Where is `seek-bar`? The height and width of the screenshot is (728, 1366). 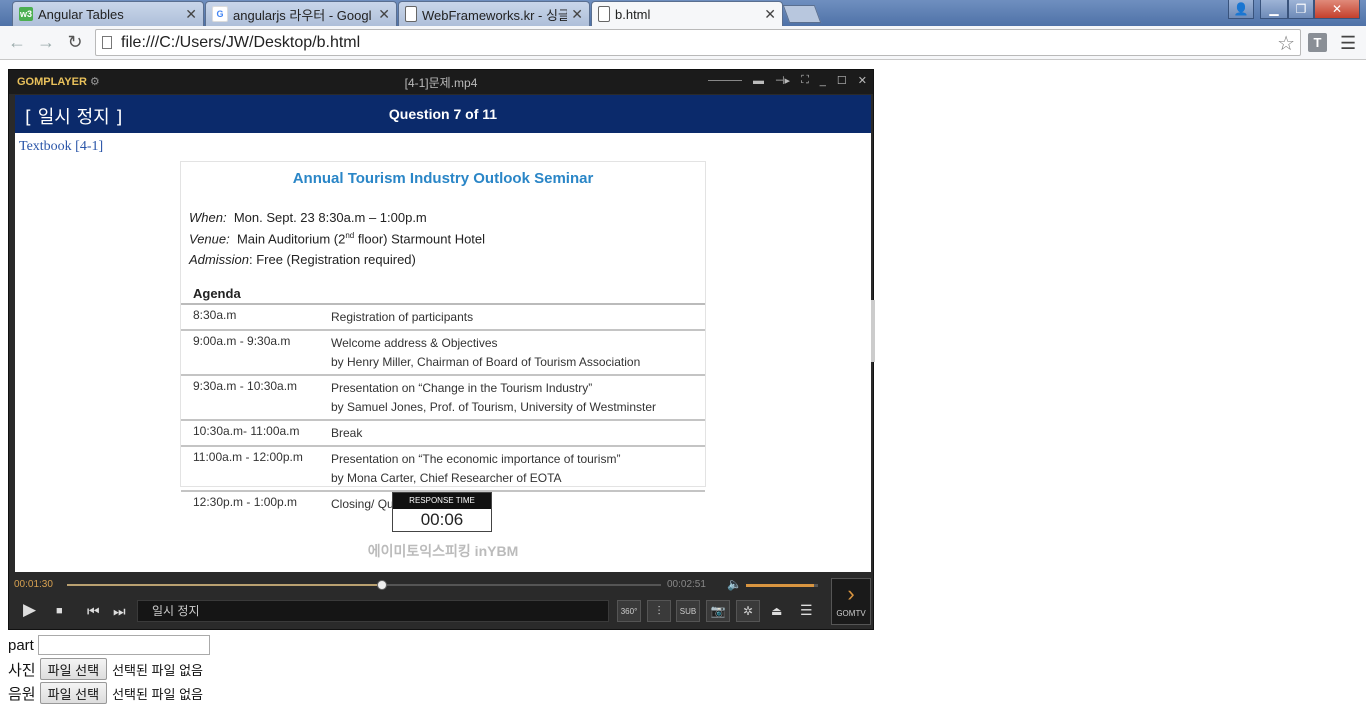
seek-bar is located at coordinates (364, 585).